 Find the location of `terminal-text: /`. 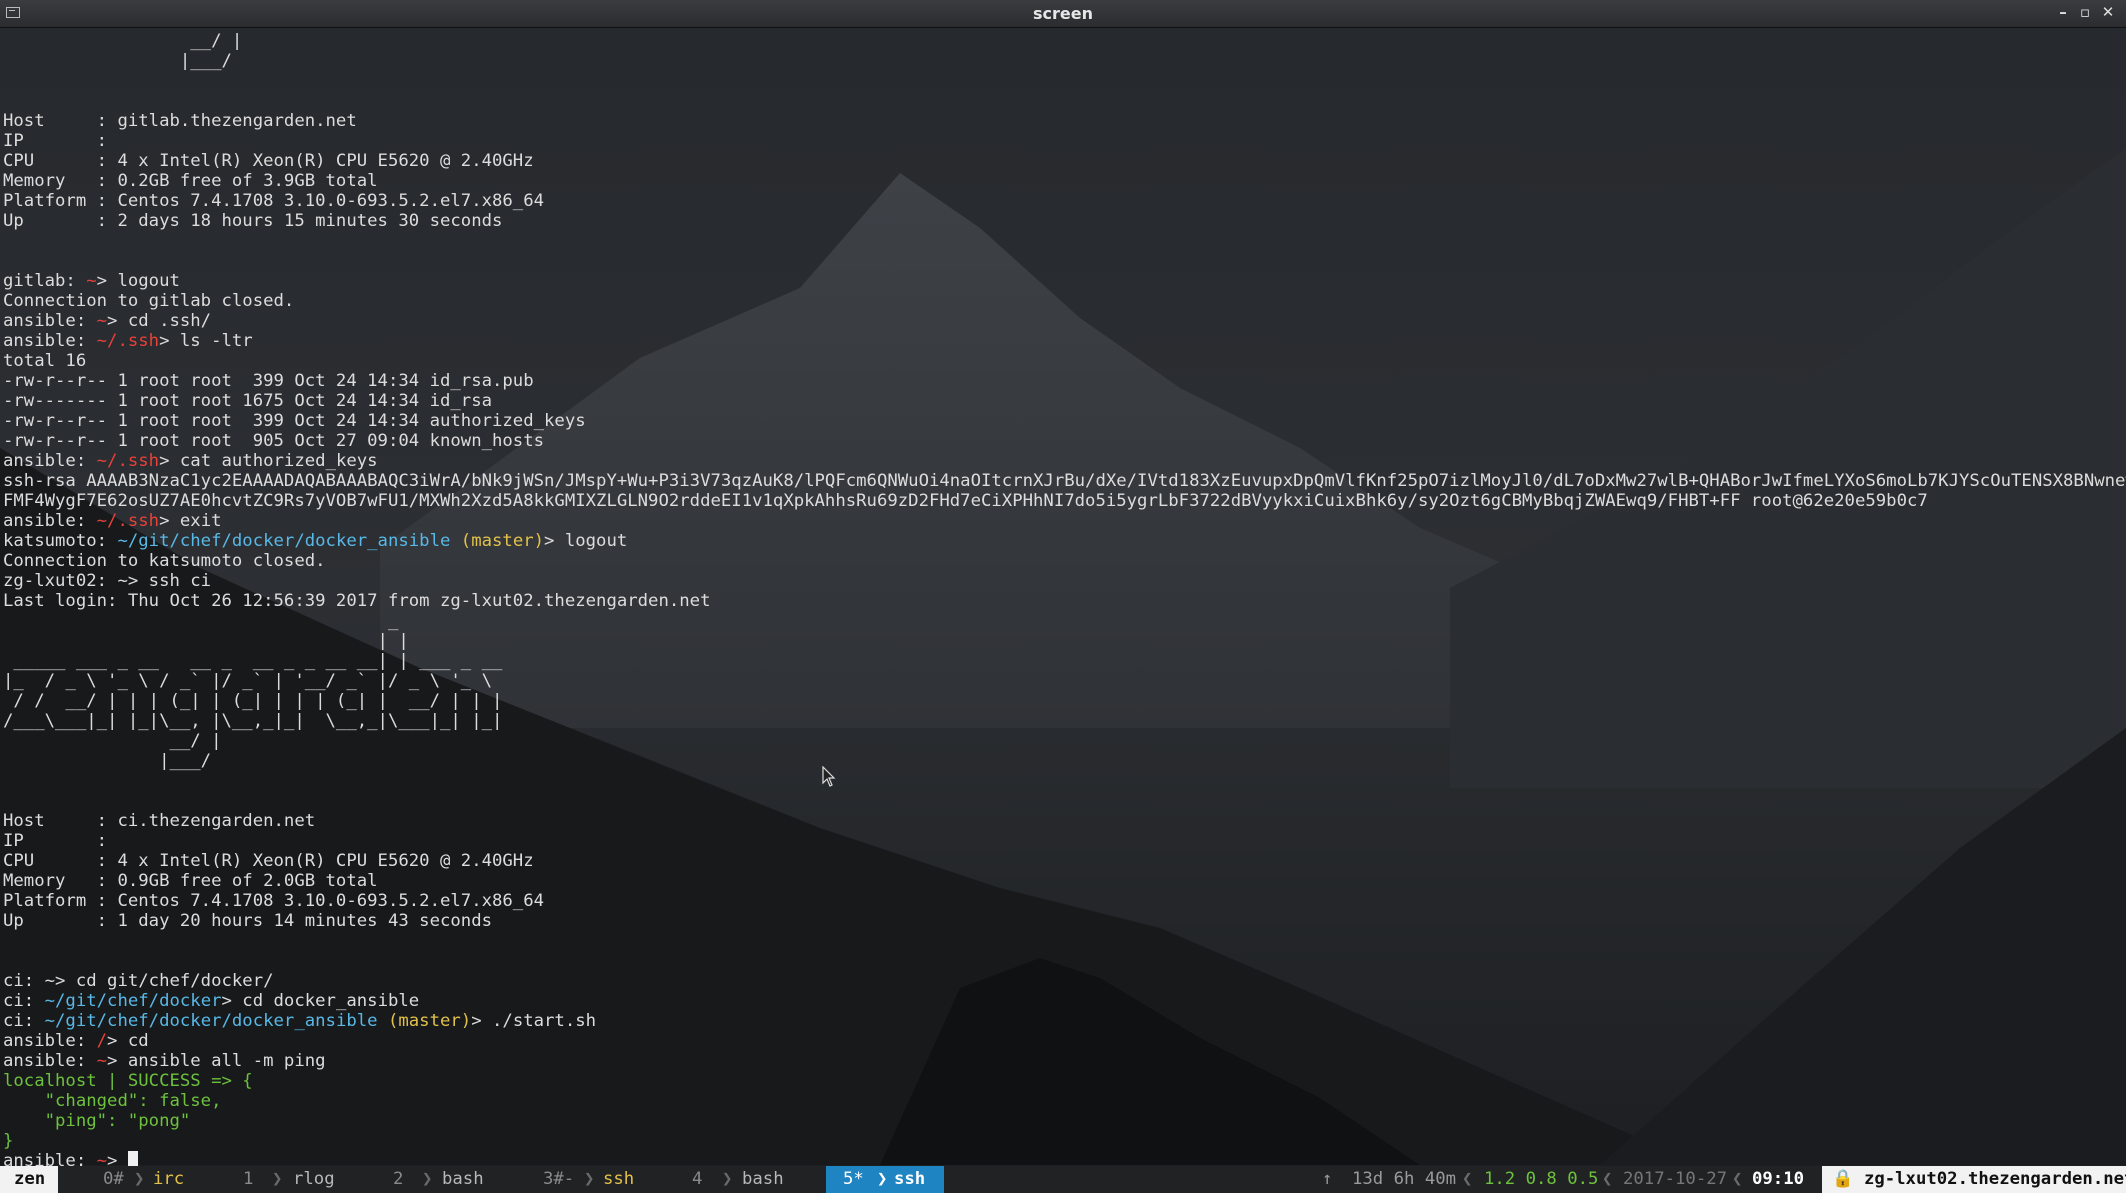

terminal-text: / is located at coordinates (102, 1041).